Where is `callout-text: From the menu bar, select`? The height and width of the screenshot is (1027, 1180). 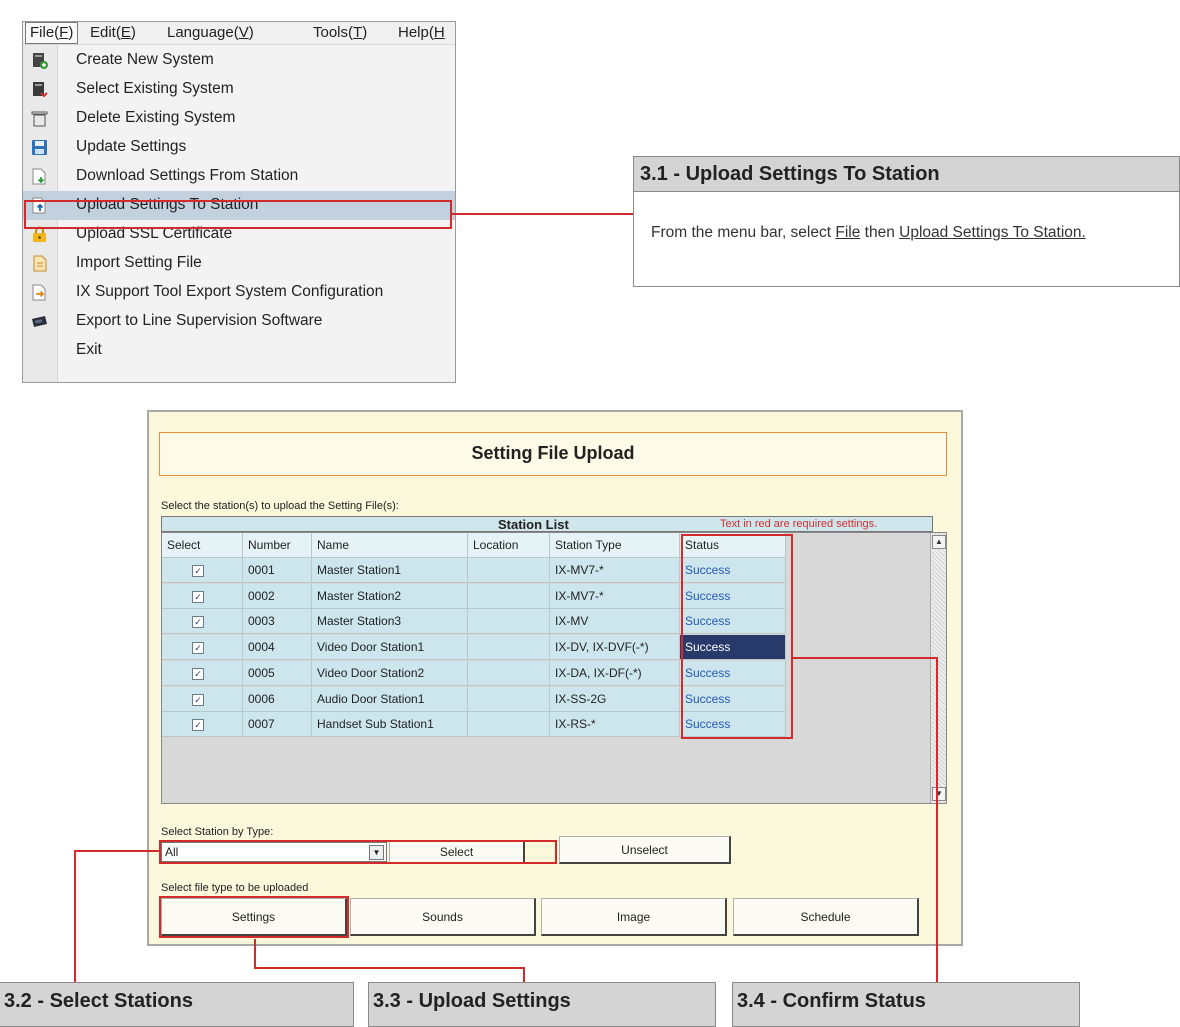 callout-text: From the menu bar, select is located at coordinates (743, 232).